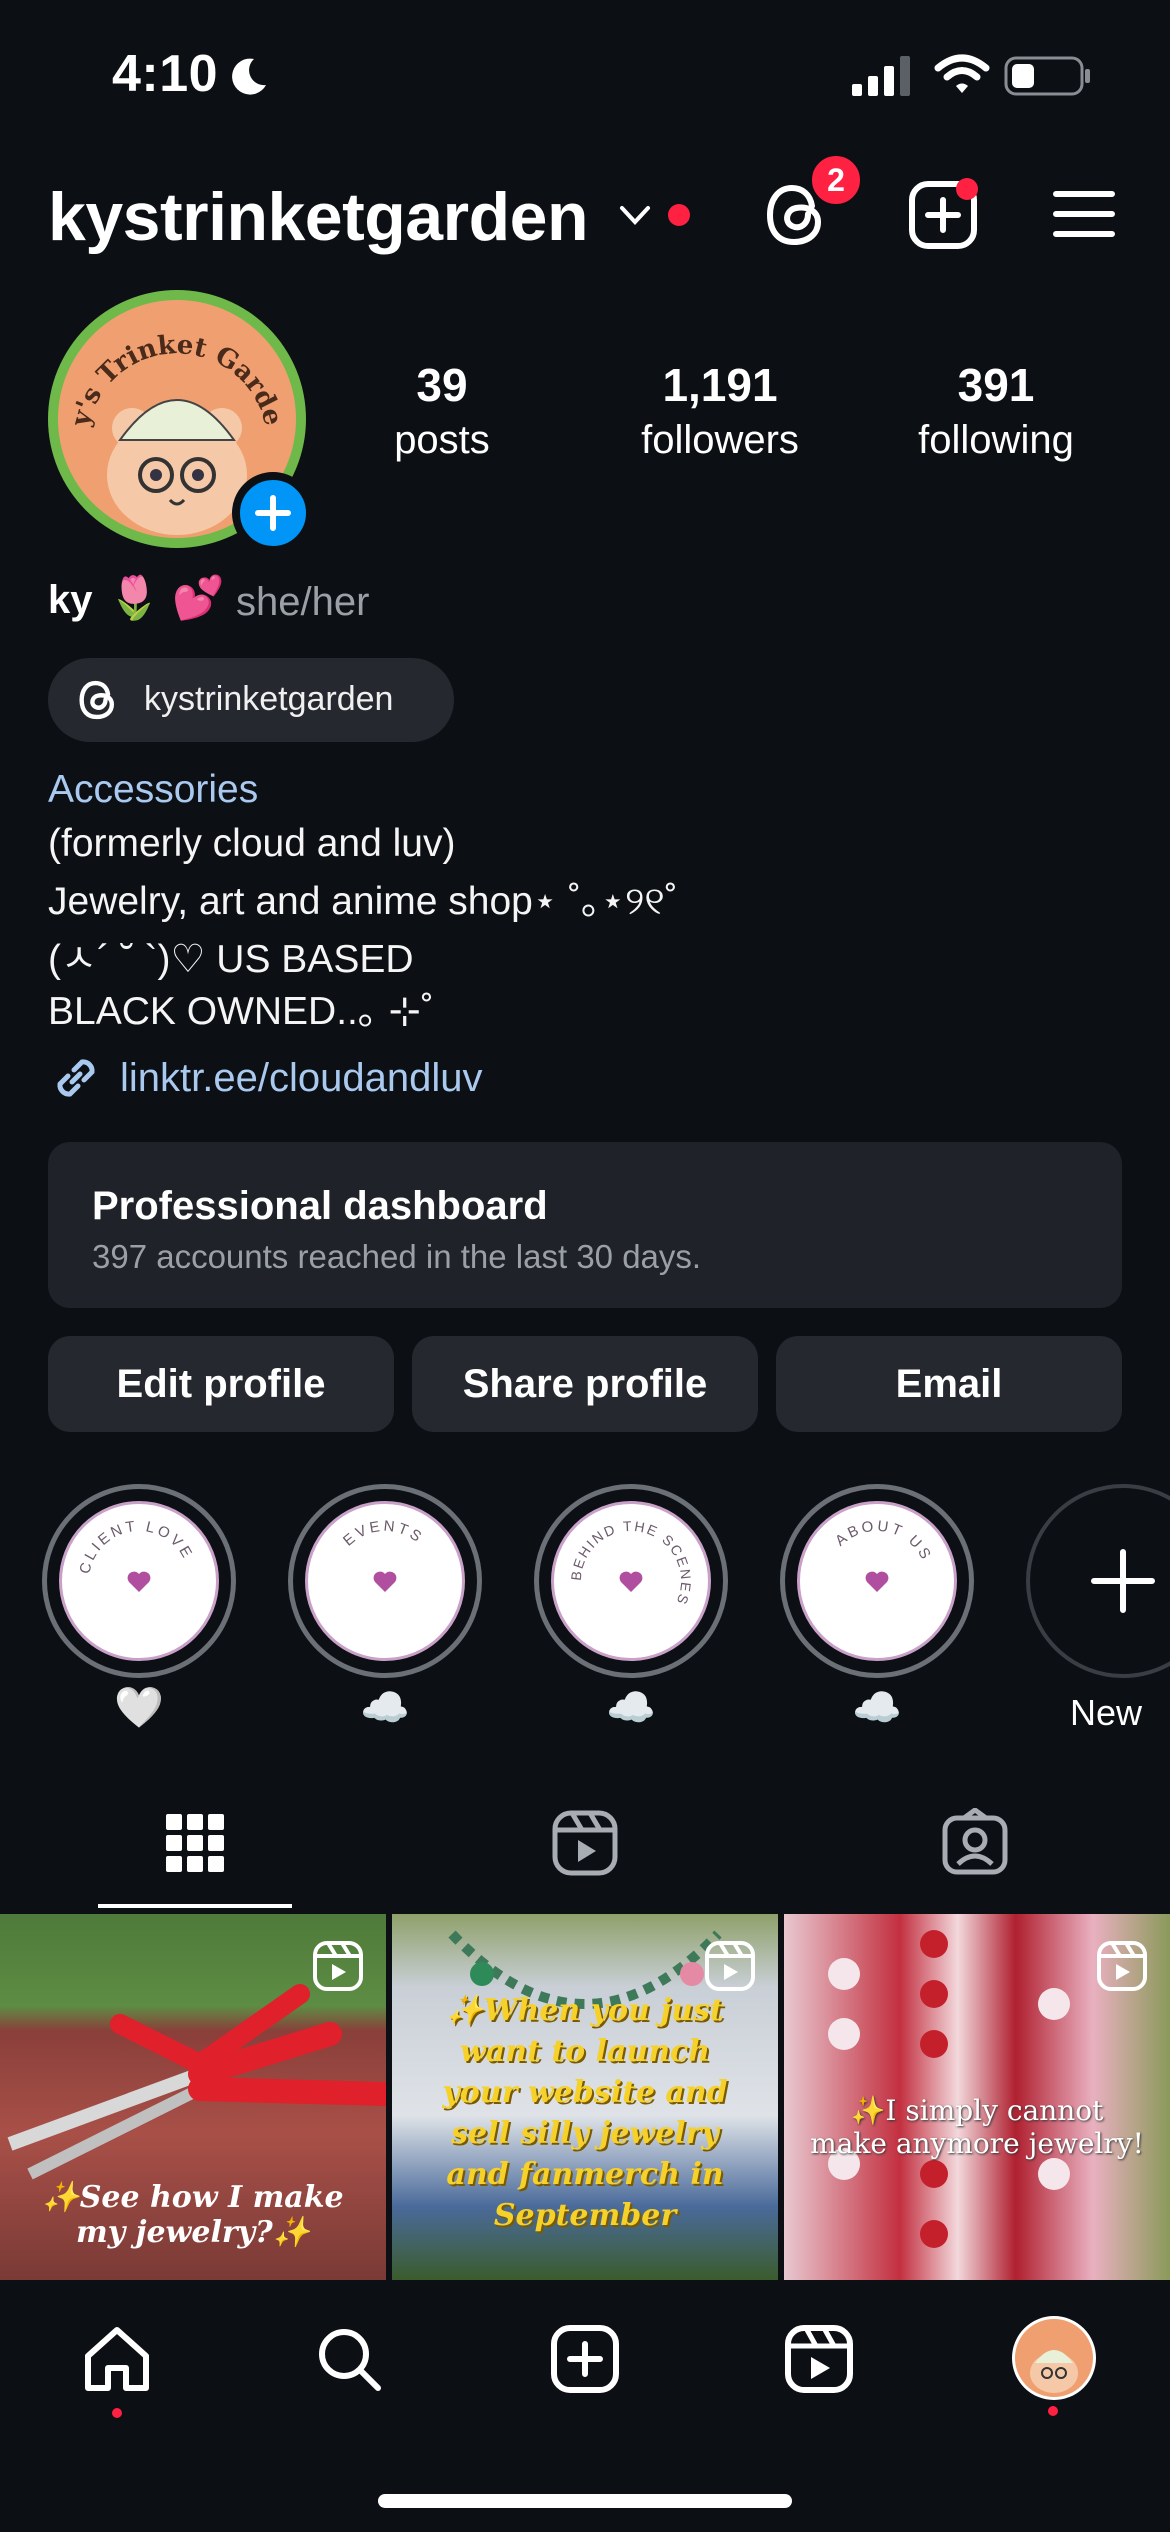 This screenshot has width=1170, height=2532. What do you see at coordinates (383, 1555) in the screenshot?
I see `highlight-cover: EVENTS` at bounding box center [383, 1555].